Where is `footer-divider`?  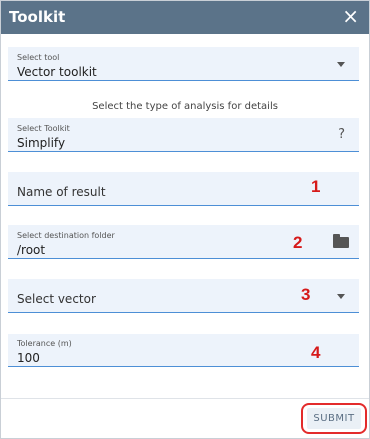 footer-divider is located at coordinates (185, 398).